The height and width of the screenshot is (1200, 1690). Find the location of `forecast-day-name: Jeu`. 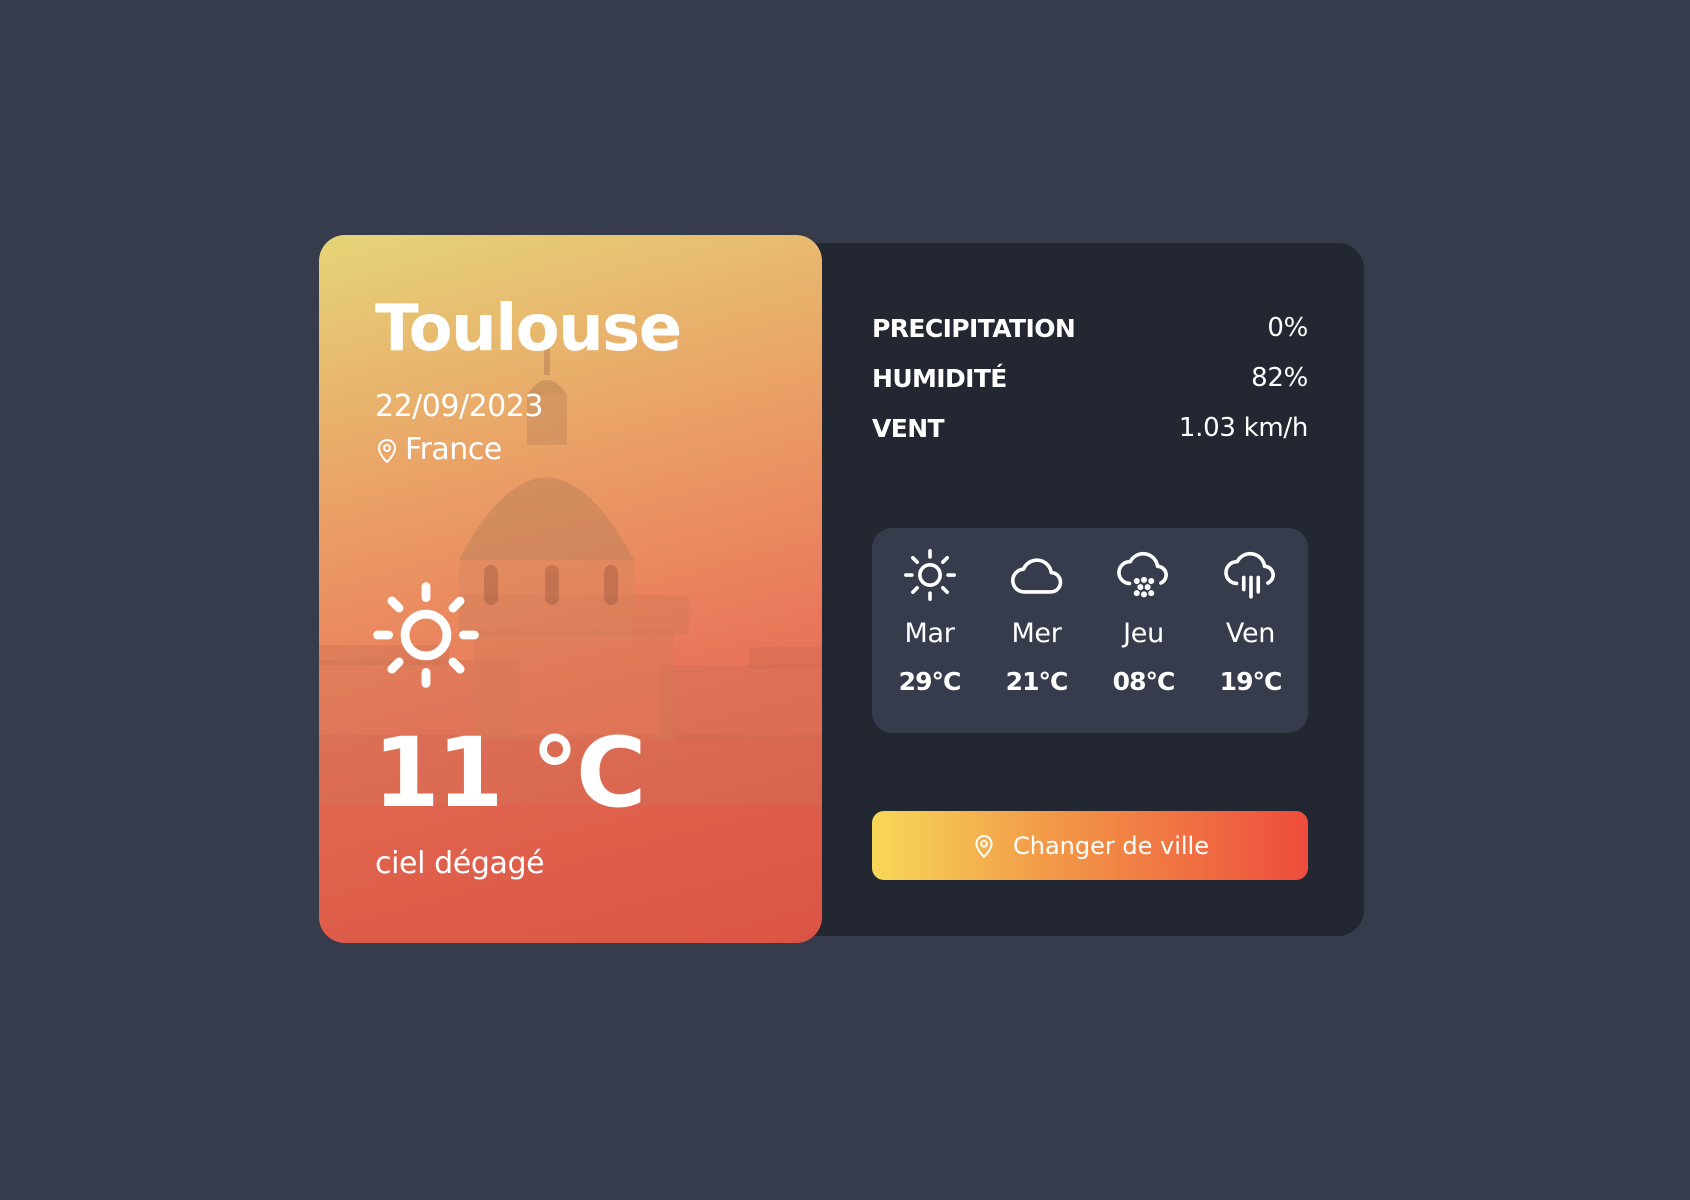

forecast-day-name: Jeu is located at coordinates (1143, 633).